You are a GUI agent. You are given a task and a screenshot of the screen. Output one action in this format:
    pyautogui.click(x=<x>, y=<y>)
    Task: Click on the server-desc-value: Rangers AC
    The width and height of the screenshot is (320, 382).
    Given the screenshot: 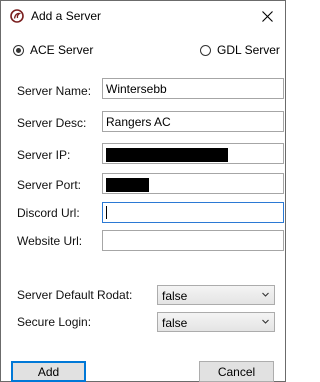 What is the action you would take?
    pyautogui.click(x=138, y=122)
    